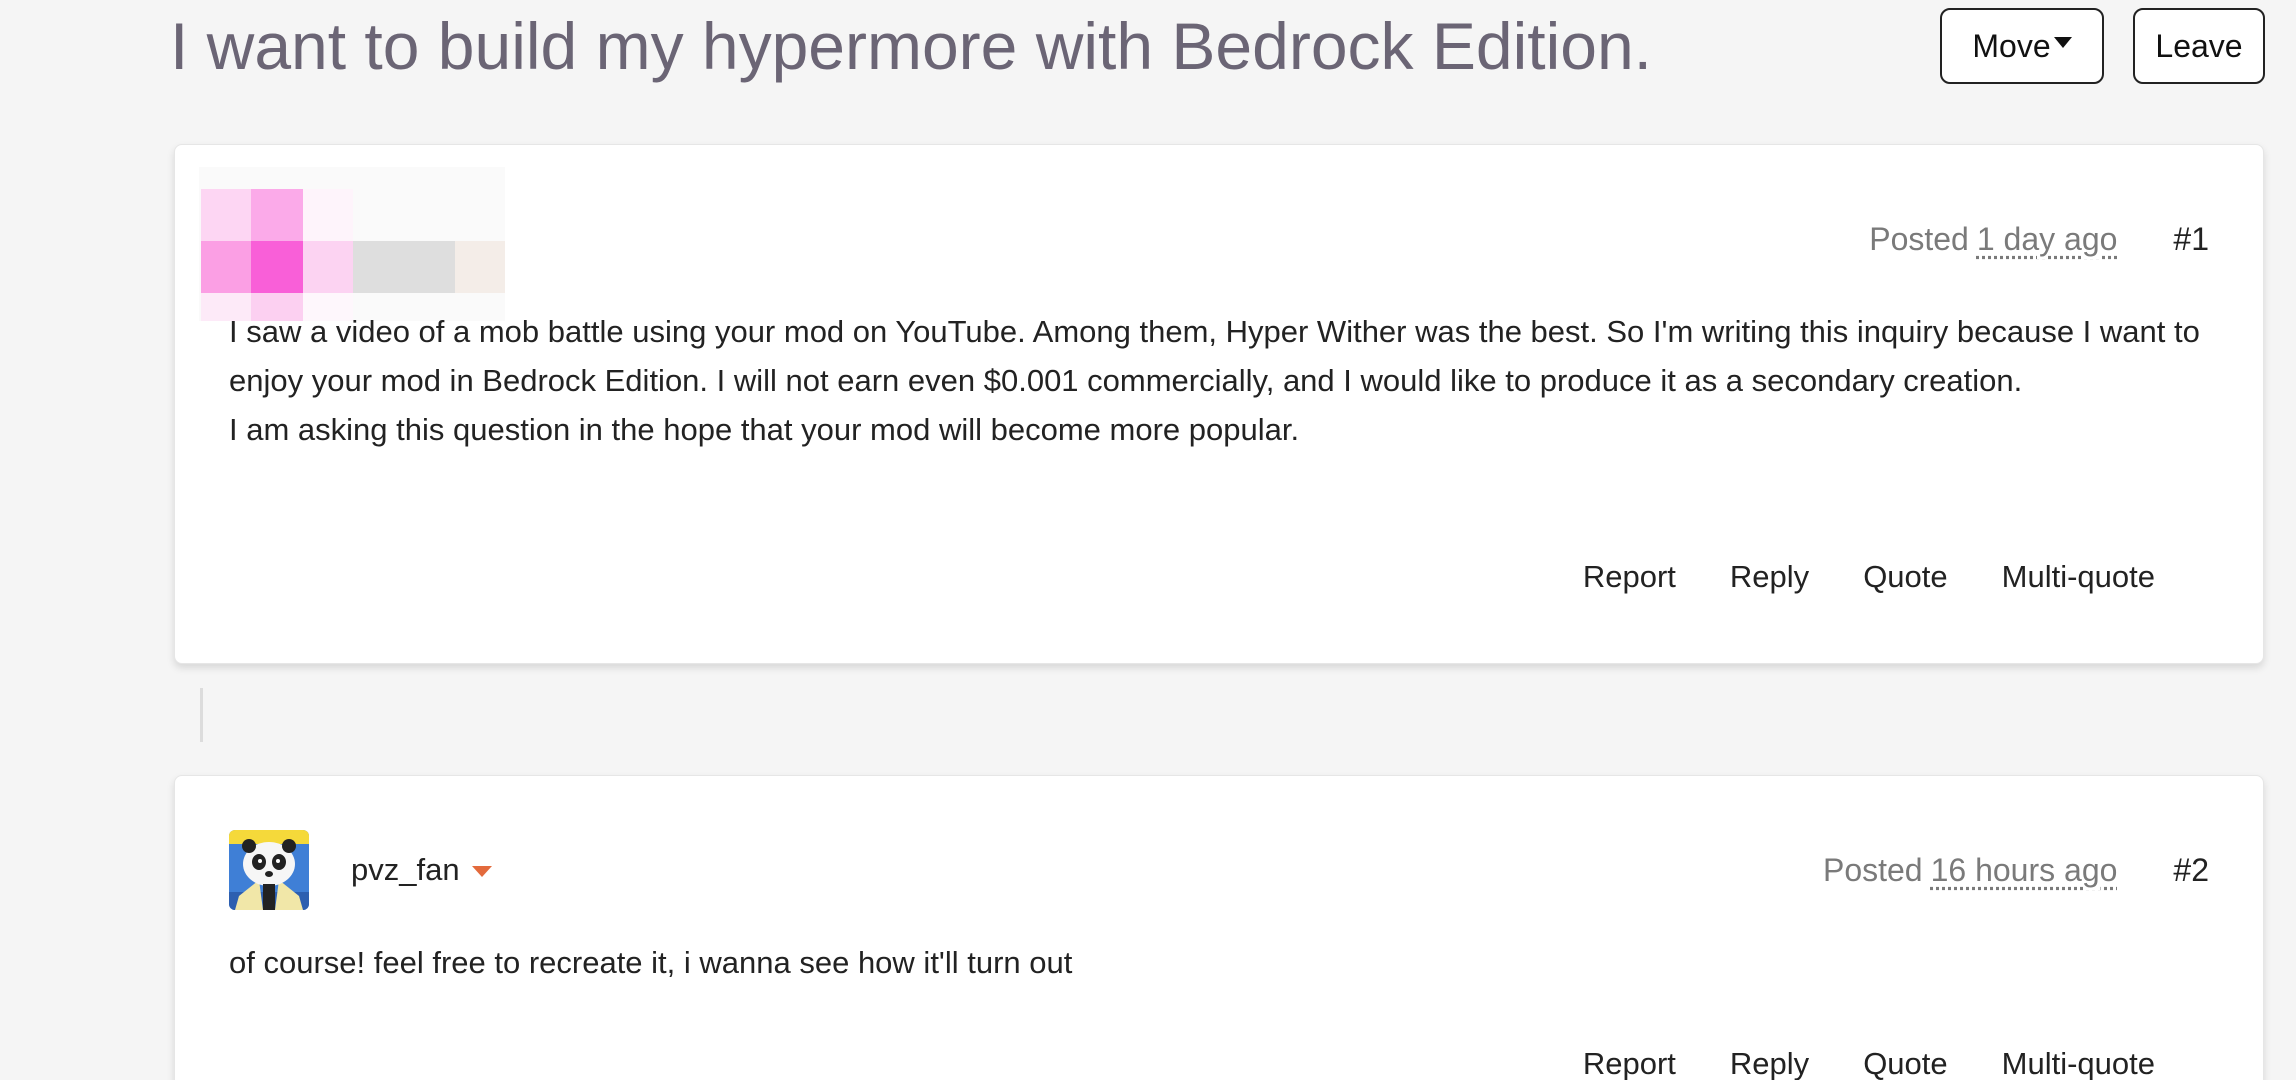  I want to click on leave-button: Leave, so click(2199, 46).